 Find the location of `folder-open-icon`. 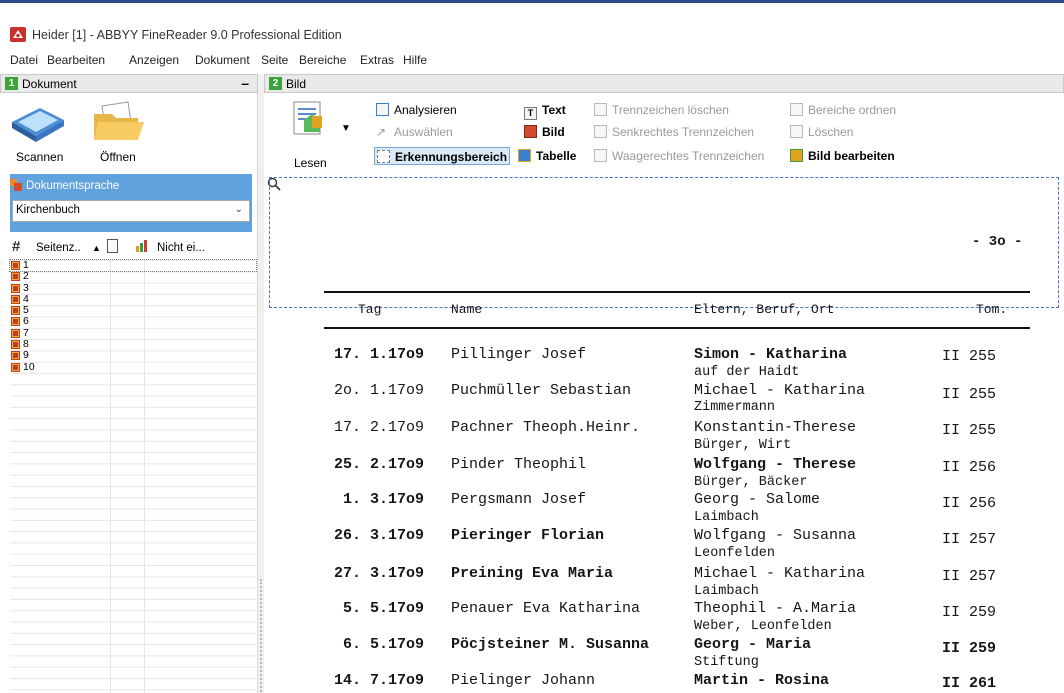

folder-open-icon is located at coordinates (119, 120).